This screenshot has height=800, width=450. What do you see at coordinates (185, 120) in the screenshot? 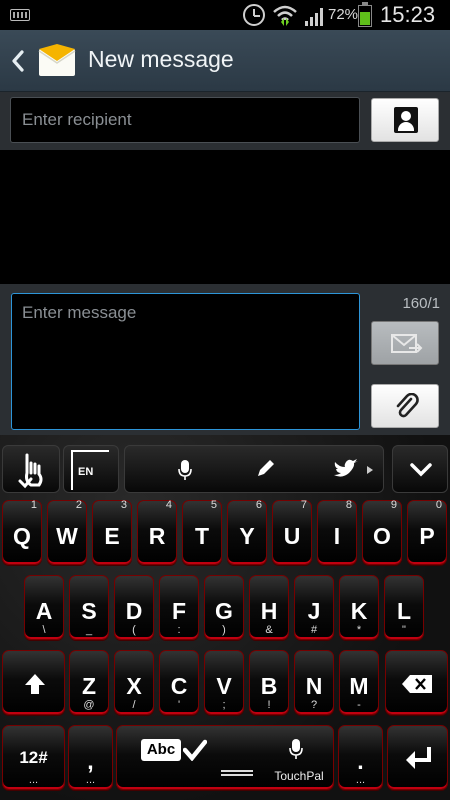
I see `recipient-input` at bounding box center [185, 120].